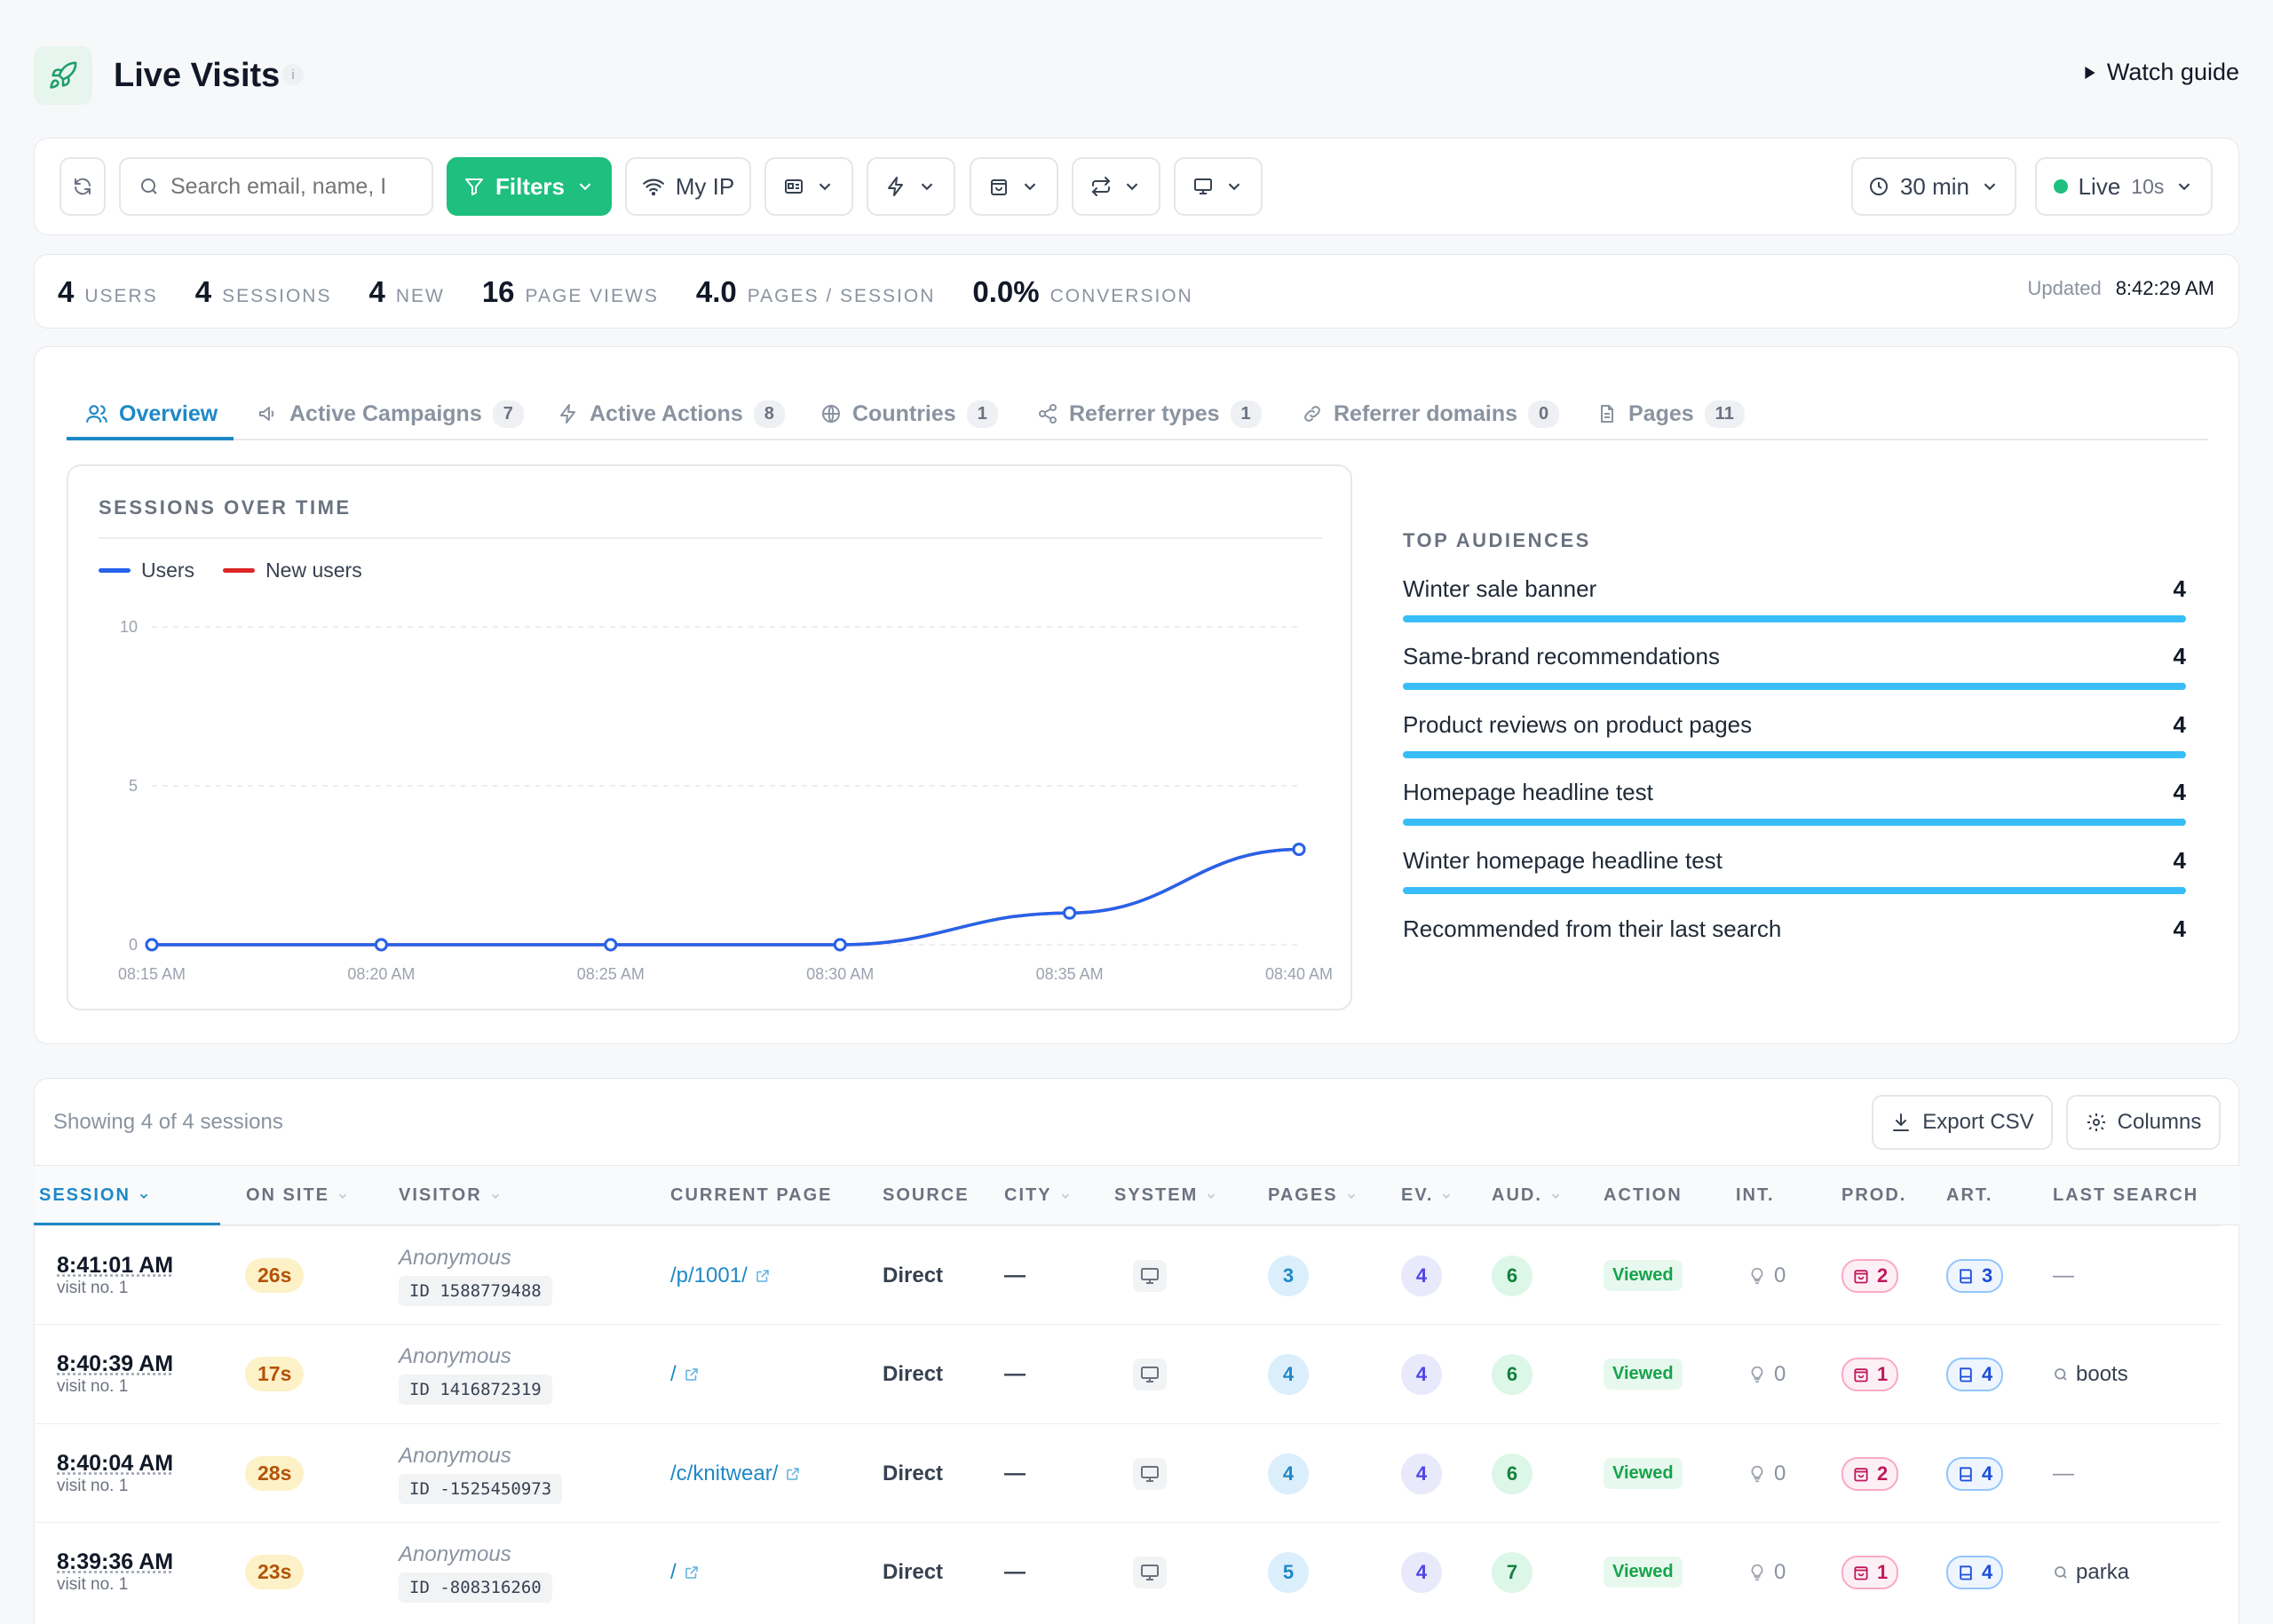 The height and width of the screenshot is (1624, 2273). Describe the element at coordinates (809, 186) in the screenshot. I see `id-card-dropdown` at that location.